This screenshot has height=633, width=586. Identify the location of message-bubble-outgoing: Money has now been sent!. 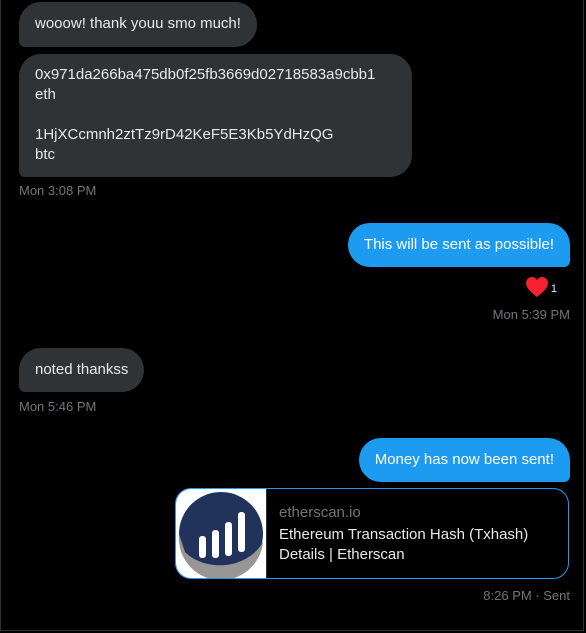
(464, 460).